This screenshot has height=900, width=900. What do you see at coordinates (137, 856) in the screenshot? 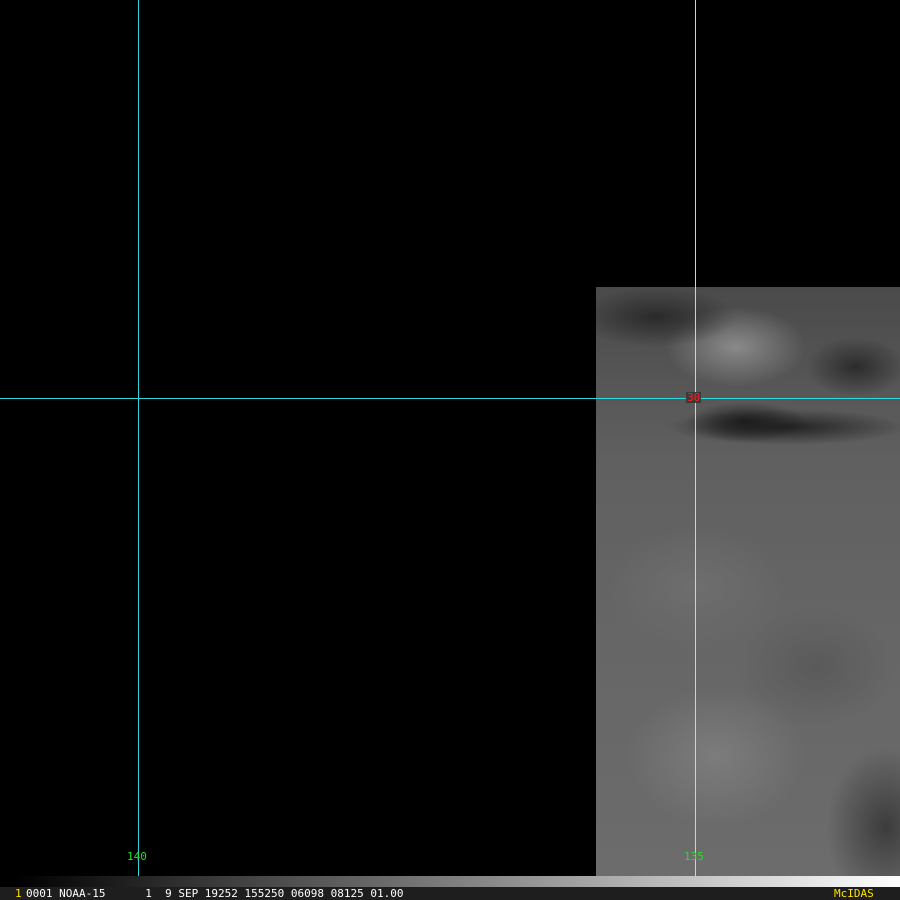
I see `longitude-label: 140` at bounding box center [137, 856].